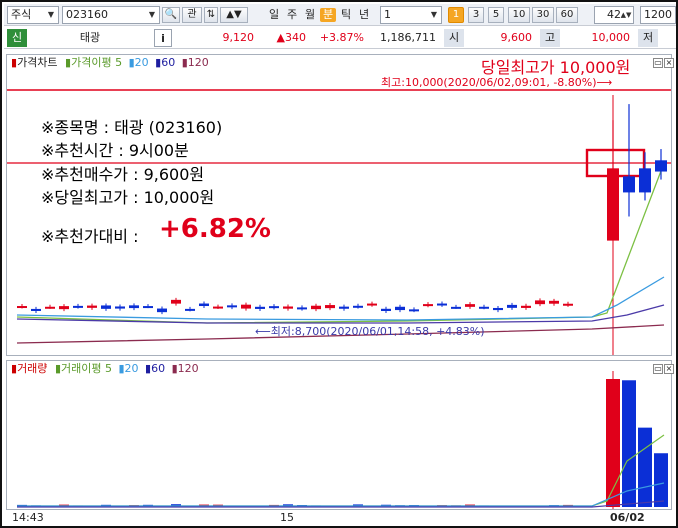  Describe the element at coordinates (291, 37) in the screenshot. I see `price-change: ▲340` at that location.